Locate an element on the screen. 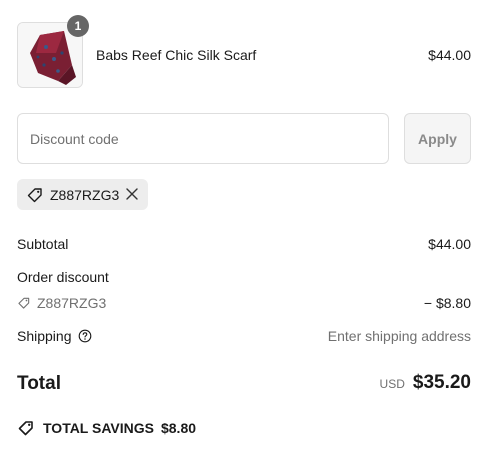 The image size is (500, 463). product-name: Babs Reef Chic Silk Scarf is located at coordinates (176, 55).